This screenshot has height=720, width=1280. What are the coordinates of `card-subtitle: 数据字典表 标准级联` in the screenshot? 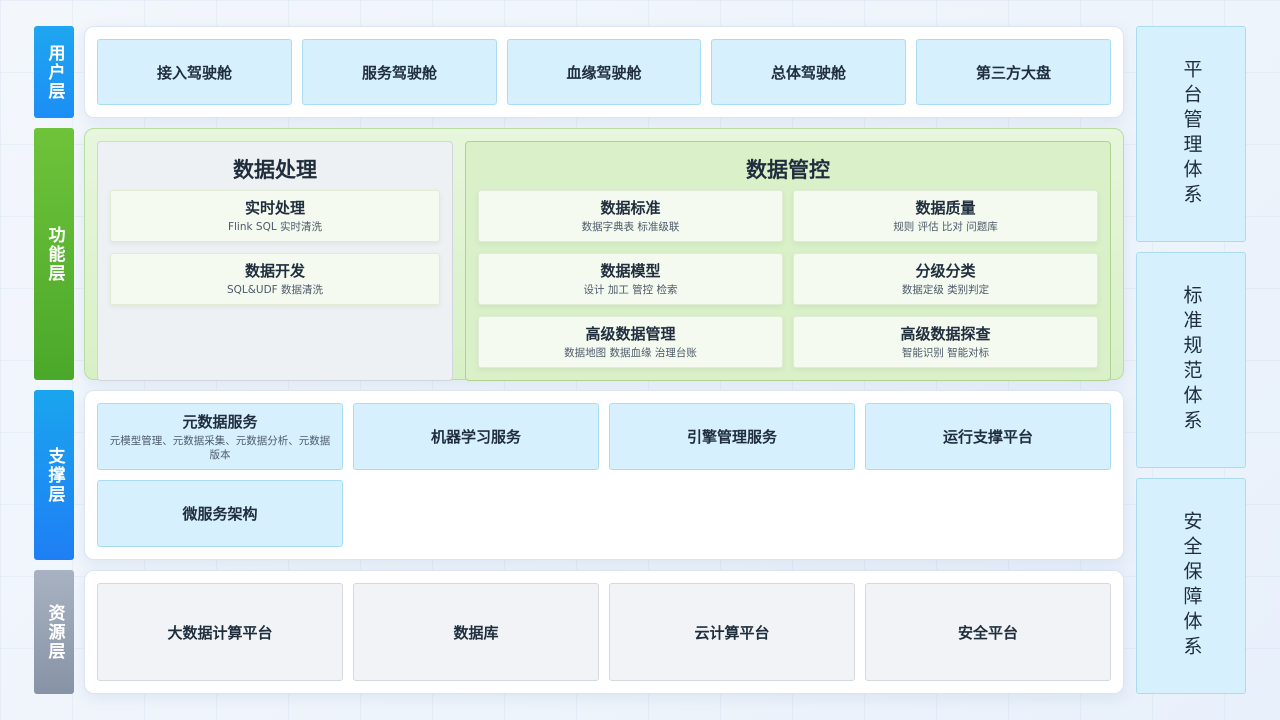 It's located at (630, 227).